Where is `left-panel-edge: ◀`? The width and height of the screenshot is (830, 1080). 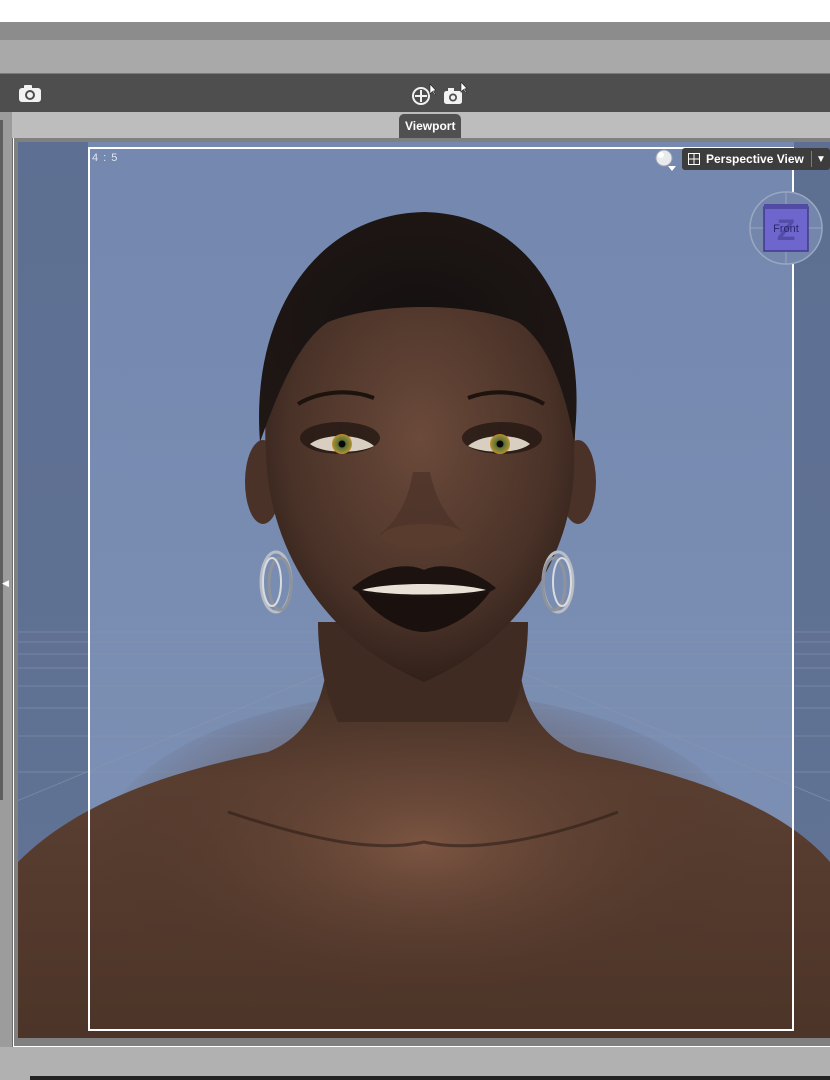
left-panel-edge: ◀ is located at coordinates (6, 579).